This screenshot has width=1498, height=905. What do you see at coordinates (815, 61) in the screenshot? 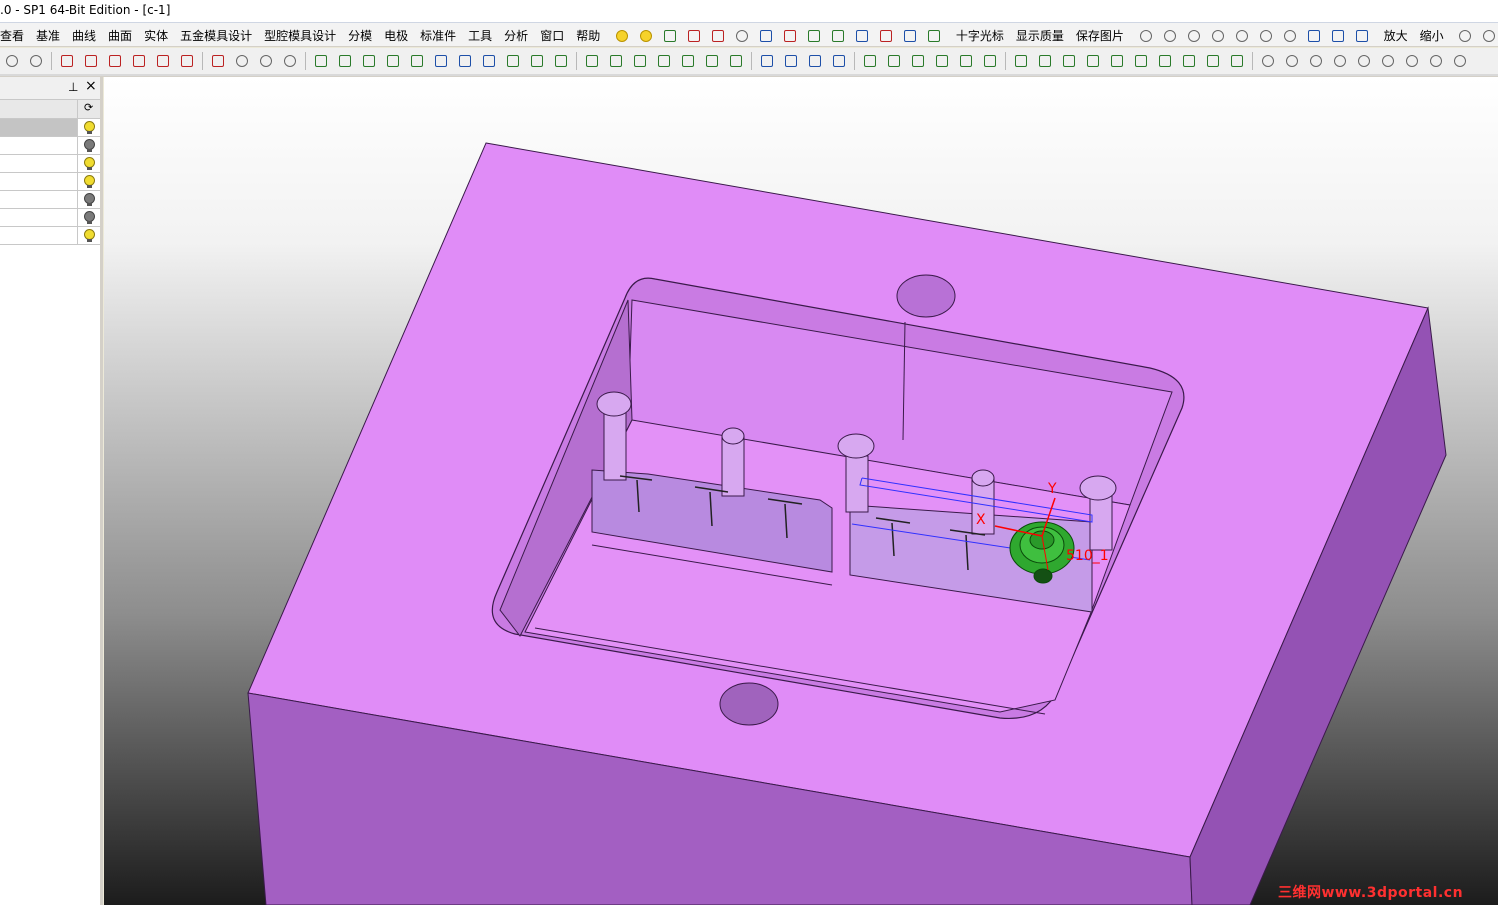
I see `move-icon` at bounding box center [815, 61].